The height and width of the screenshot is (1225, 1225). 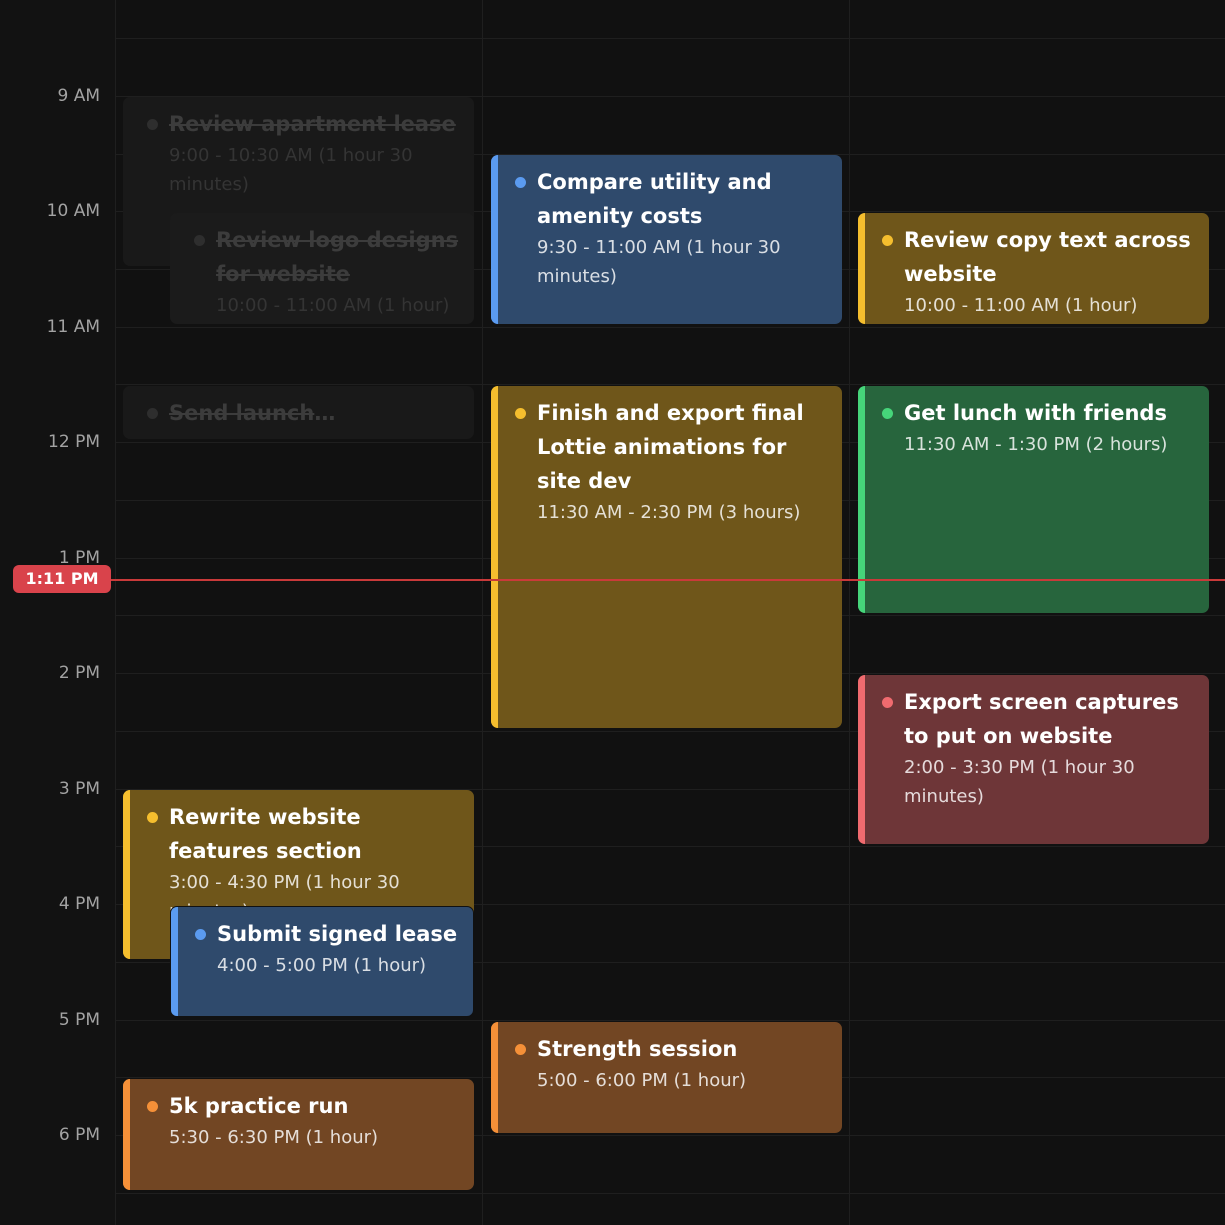 What do you see at coordinates (669, 512) in the screenshot?
I see `event-time: 11:30 AM - 2:30 PM (3 hours)` at bounding box center [669, 512].